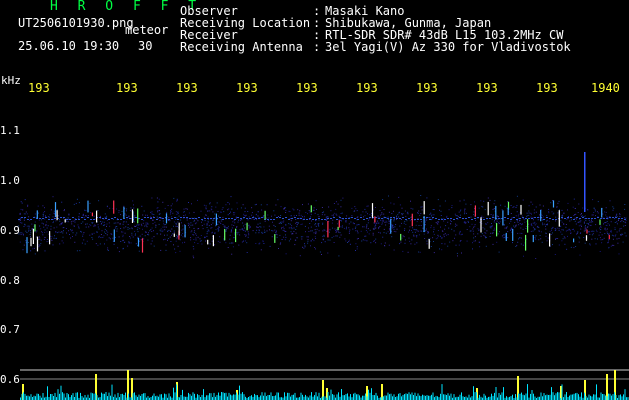 The width and height of the screenshot is (629, 400). Describe the element at coordinates (10, 280) in the screenshot. I see `y-tick-label: 0.8` at that location.